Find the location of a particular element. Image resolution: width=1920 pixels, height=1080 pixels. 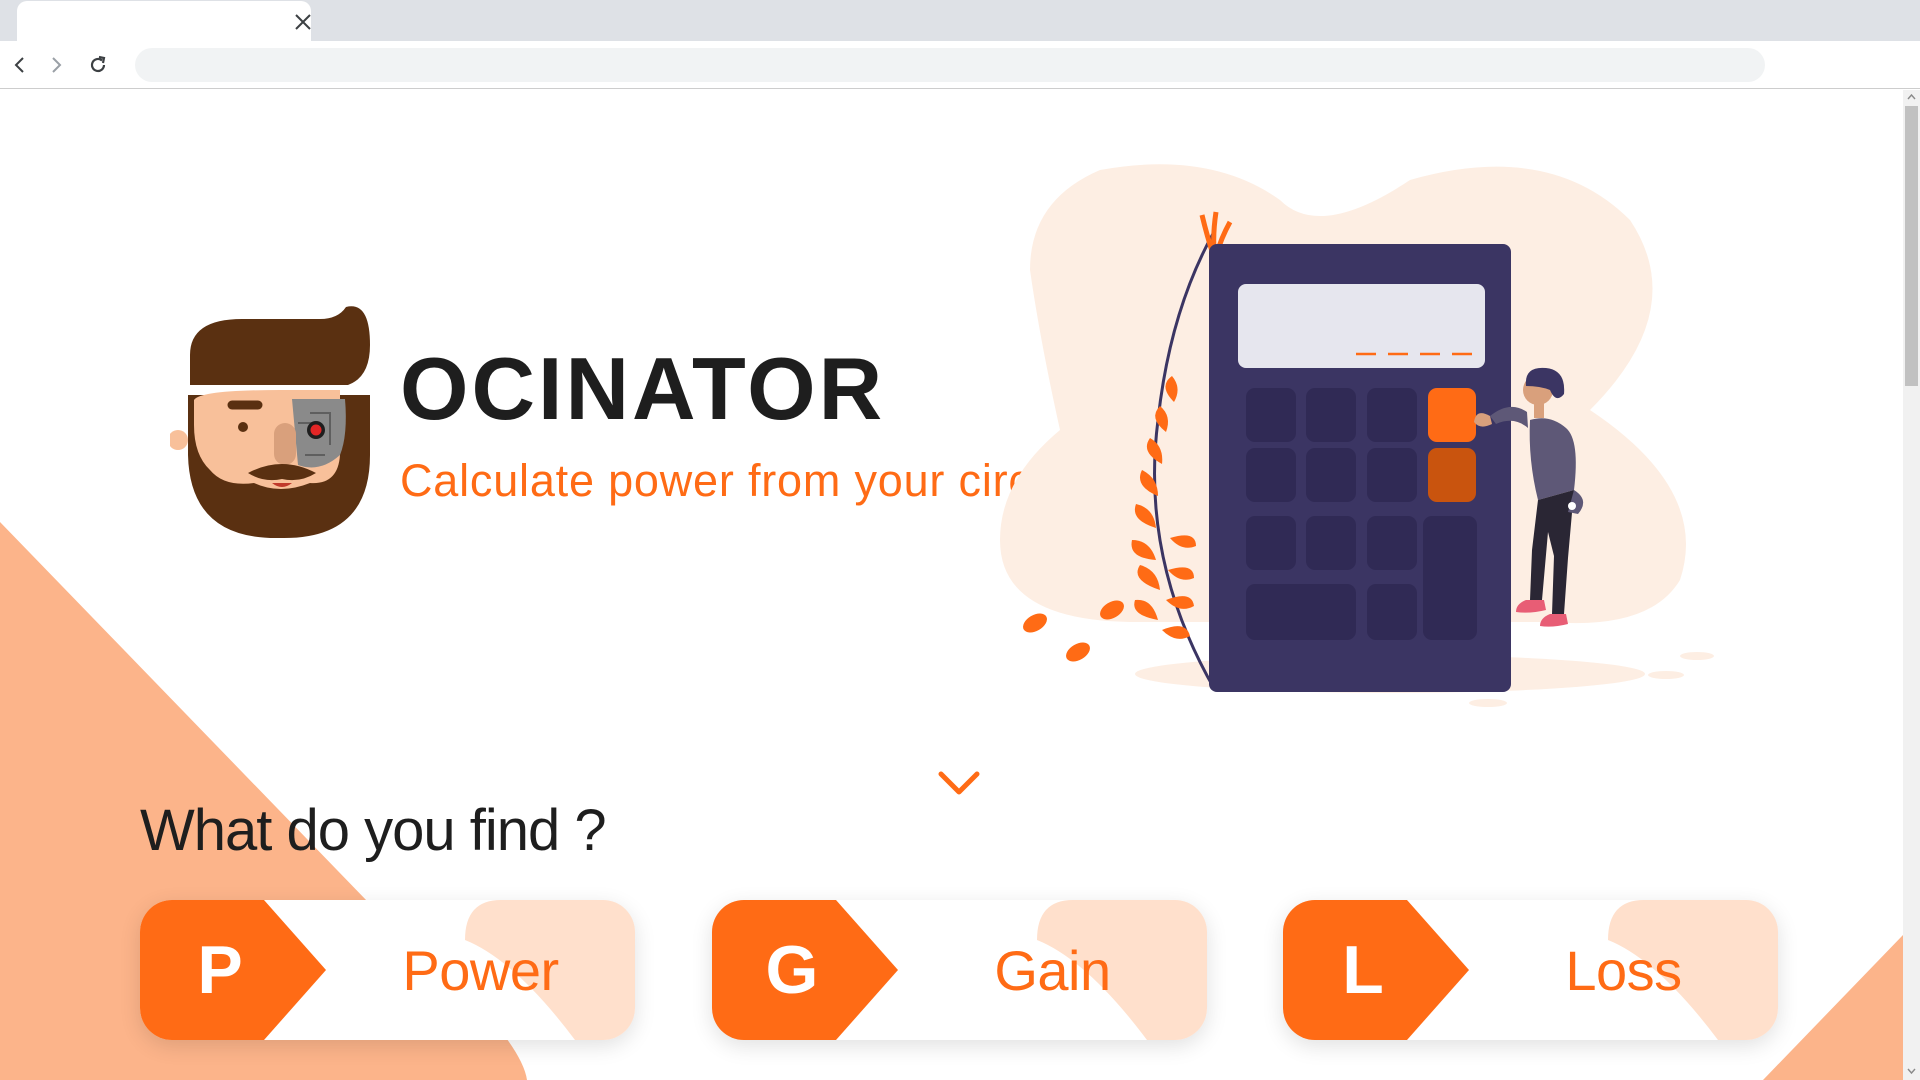

card-letter: L is located at coordinates (1363, 970).